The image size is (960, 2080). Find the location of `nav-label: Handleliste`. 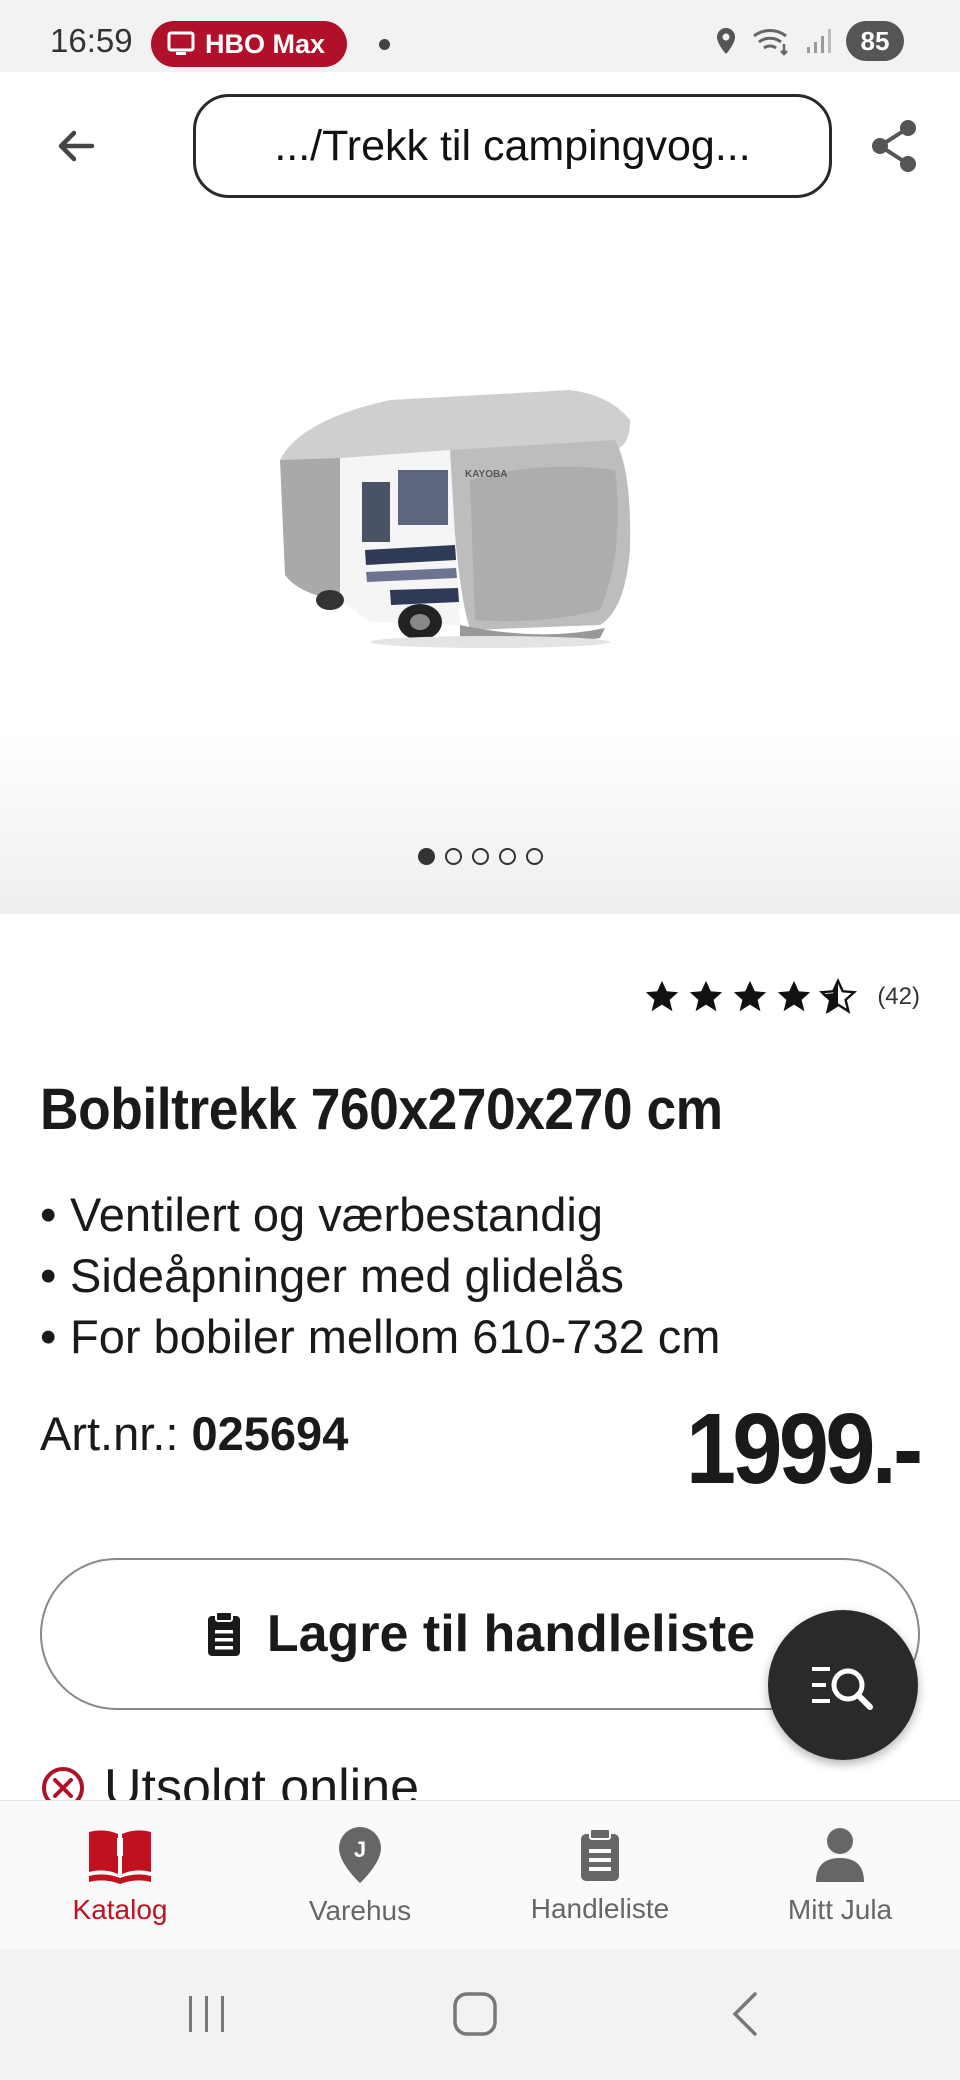

nav-label: Handleliste is located at coordinates (600, 1908).